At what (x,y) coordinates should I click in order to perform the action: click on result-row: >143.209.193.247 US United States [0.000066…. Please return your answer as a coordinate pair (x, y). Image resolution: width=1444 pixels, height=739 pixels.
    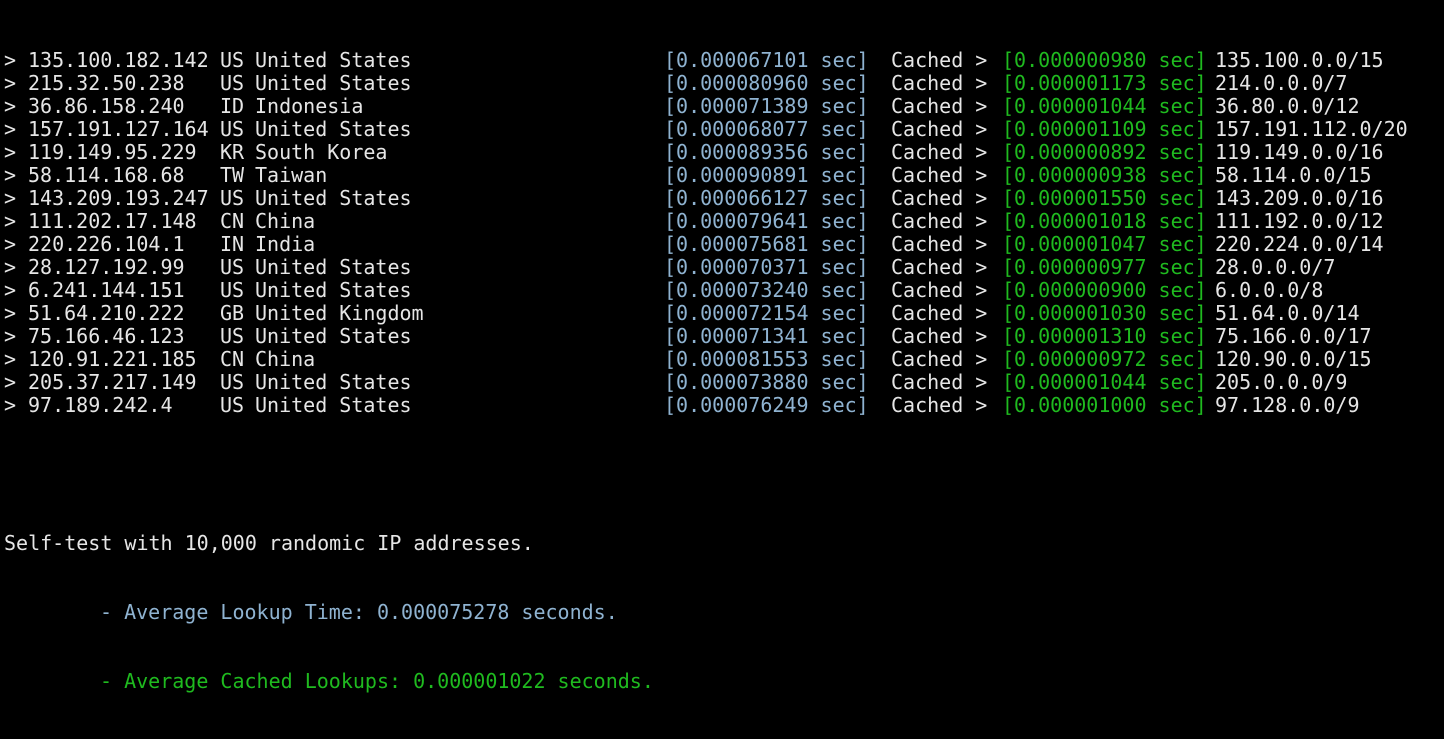
    Looking at the image, I should click on (722, 198).